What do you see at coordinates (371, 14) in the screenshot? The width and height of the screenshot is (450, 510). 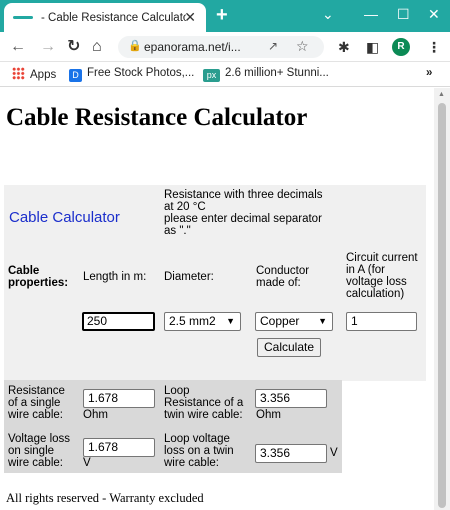 I see `minimize-icon: —` at bounding box center [371, 14].